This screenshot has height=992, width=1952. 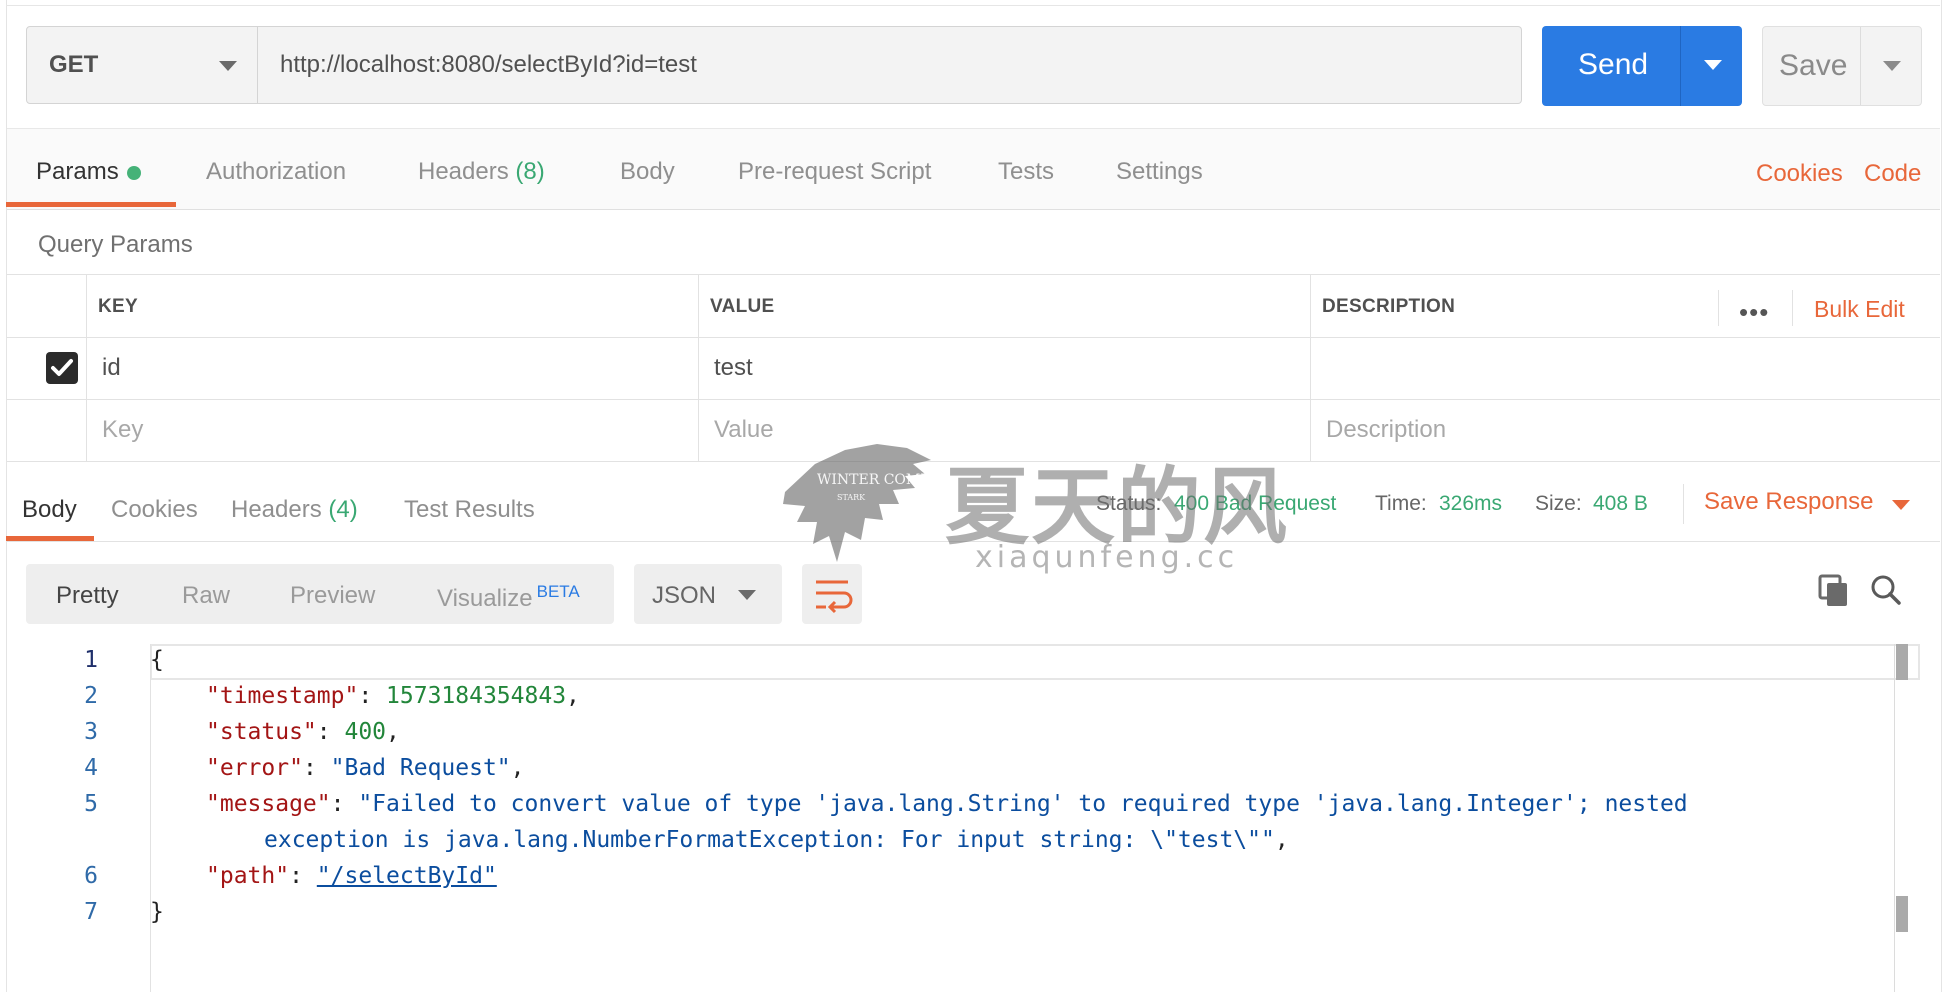 I want to click on table-border-header, so click(x=973, y=337).